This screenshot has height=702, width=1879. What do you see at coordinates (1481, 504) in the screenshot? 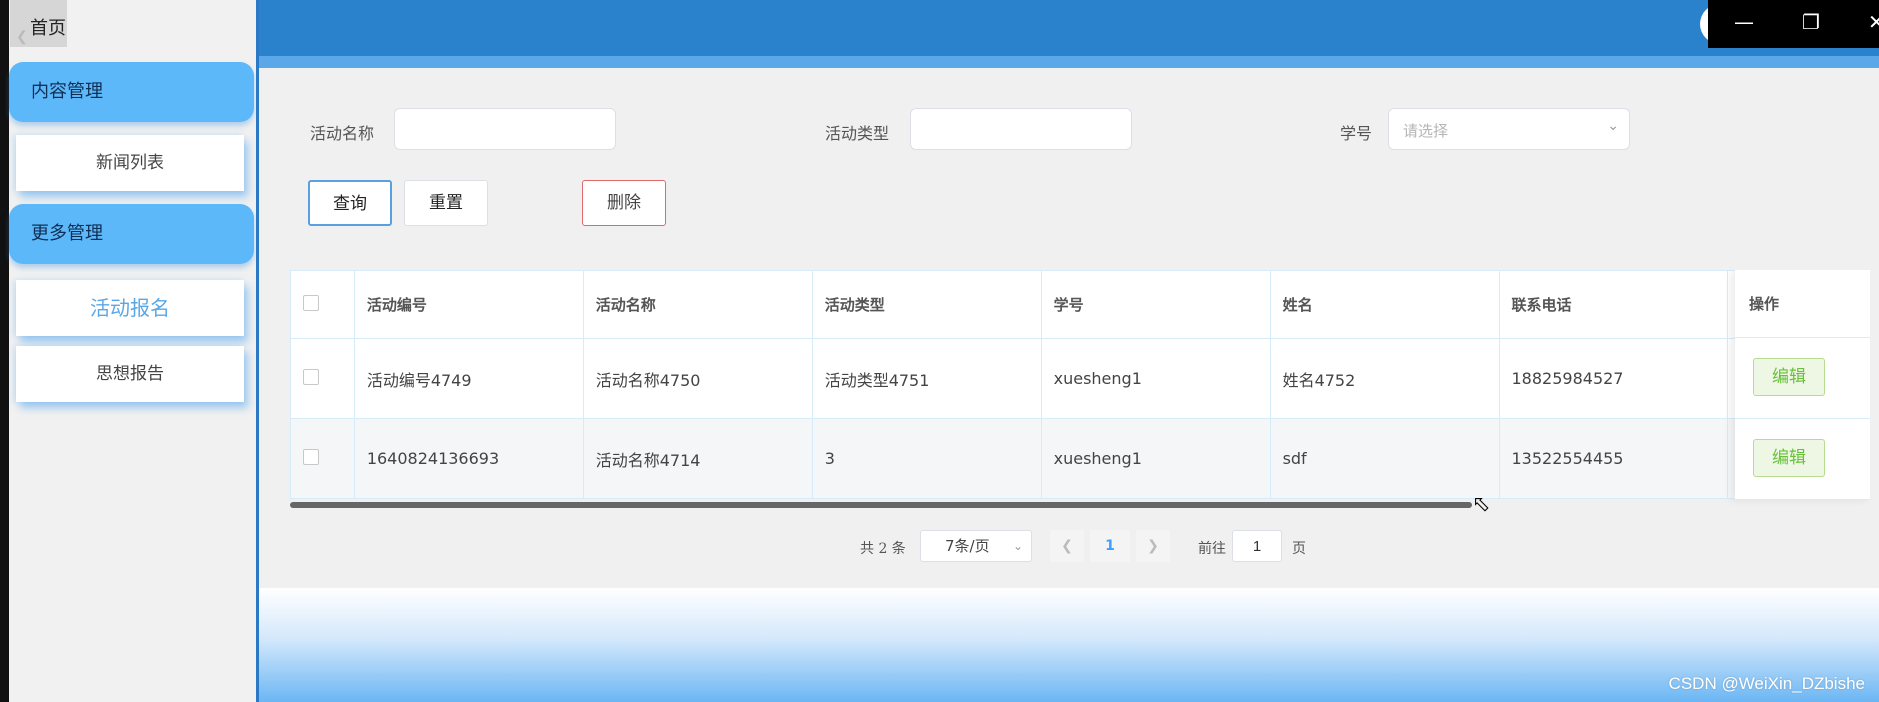
I see `mouse-pointer-icon: ⬁` at bounding box center [1481, 504].